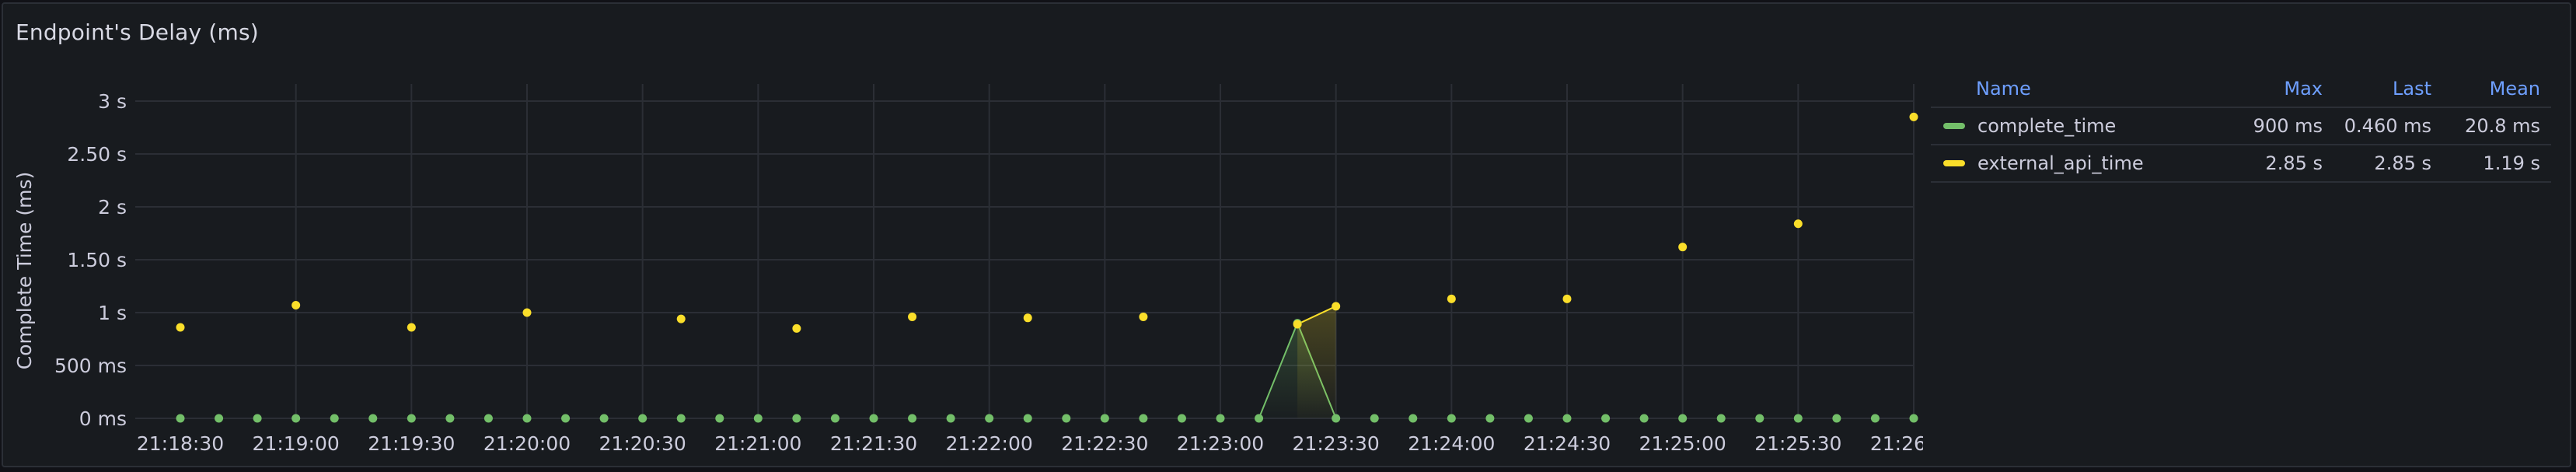 This screenshot has width=2576, height=472. I want to click on y-tick-label: 0 ms, so click(103, 418).